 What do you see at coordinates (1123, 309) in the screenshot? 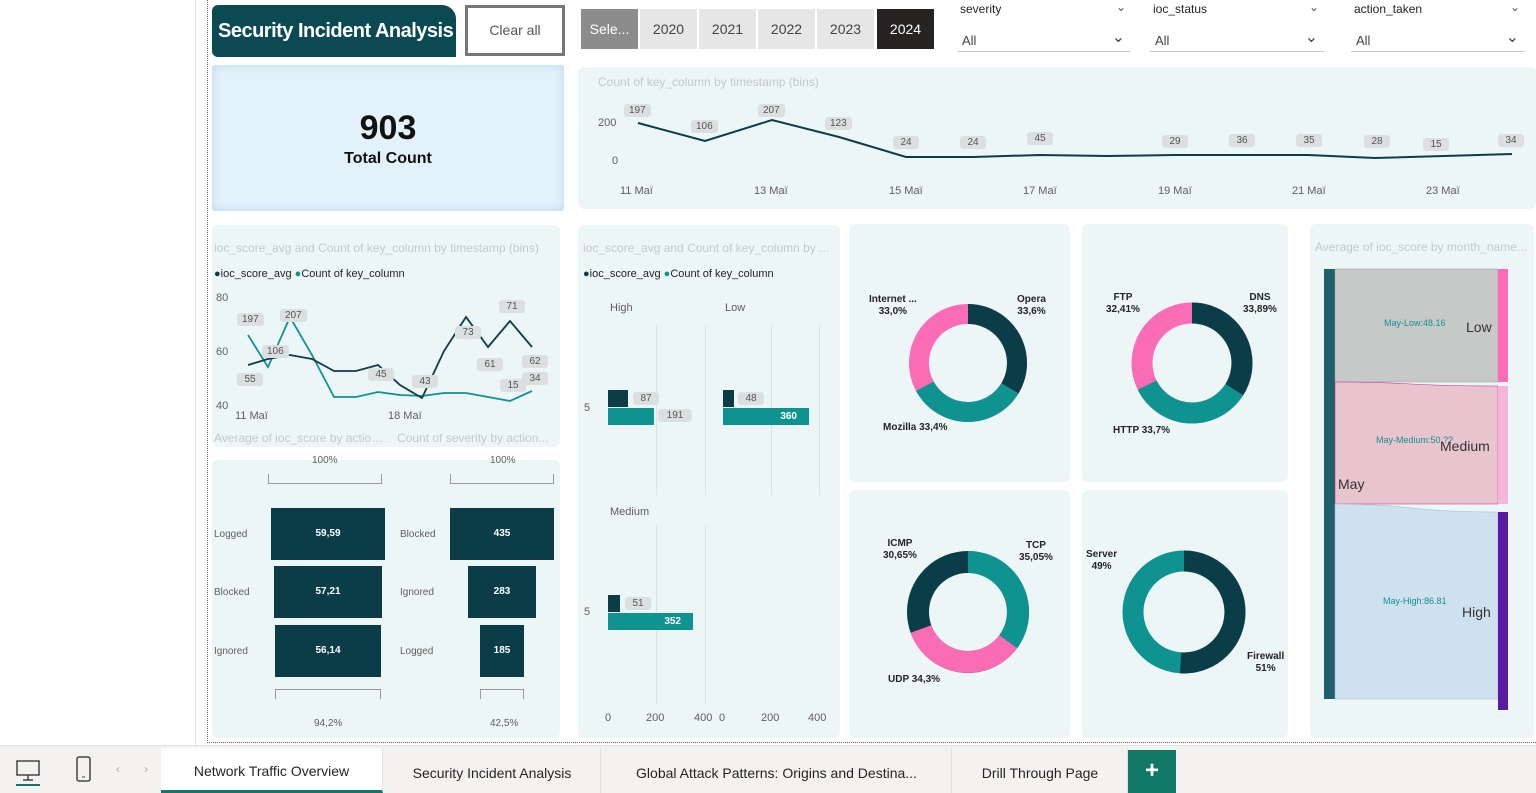
I see `slice-pct: 32,41%` at bounding box center [1123, 309].